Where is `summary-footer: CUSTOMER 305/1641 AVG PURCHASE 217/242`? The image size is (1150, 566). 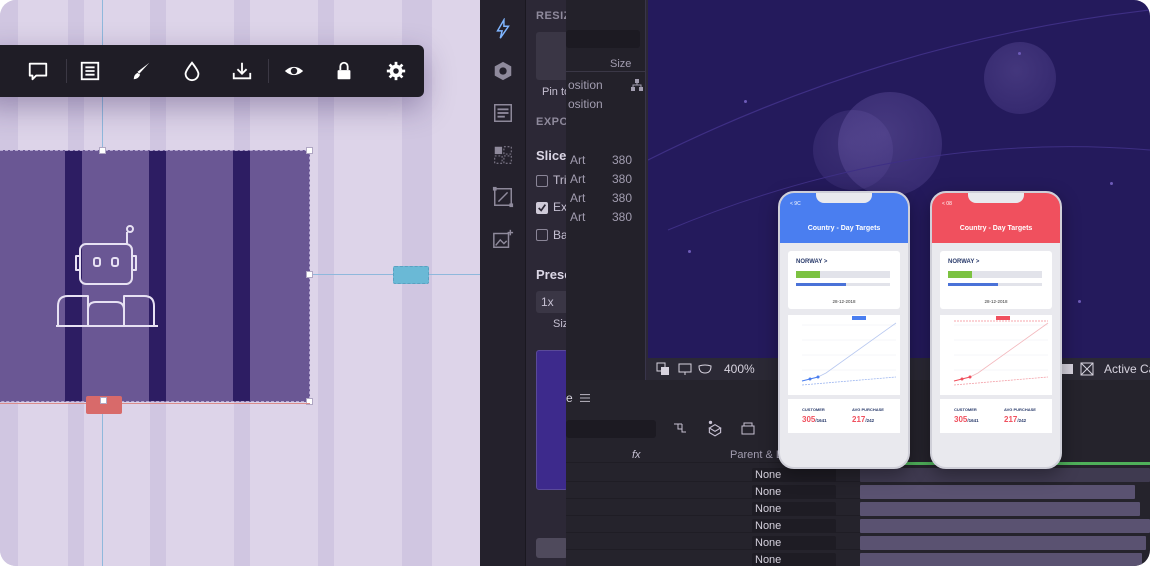 summary-footer: CUSTOMER 305/1641 AVG PURCHASE 217/242 is located at coordinates (996, 416).